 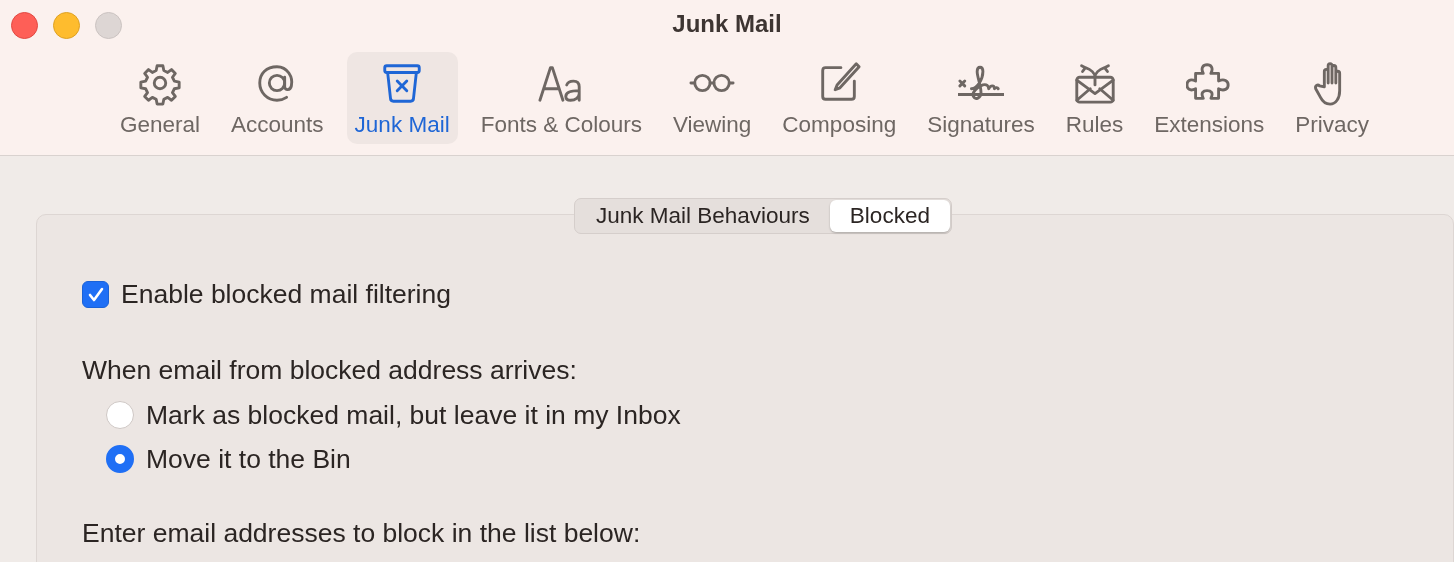 What do you see at coordinates (402, 83) in the screenshot?
I see `junk-bin-icon` at bounding box center [402, 83].